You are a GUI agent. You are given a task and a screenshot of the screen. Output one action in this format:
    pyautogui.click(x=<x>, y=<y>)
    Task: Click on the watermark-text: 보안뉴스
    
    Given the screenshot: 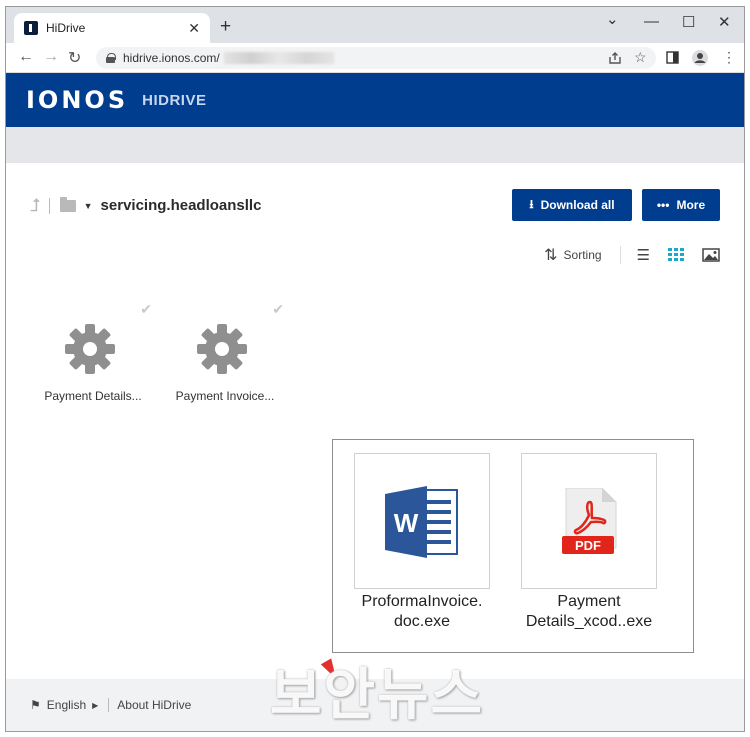 What is the action you would take?
    pyautogui.click(x=377, y=695)
    